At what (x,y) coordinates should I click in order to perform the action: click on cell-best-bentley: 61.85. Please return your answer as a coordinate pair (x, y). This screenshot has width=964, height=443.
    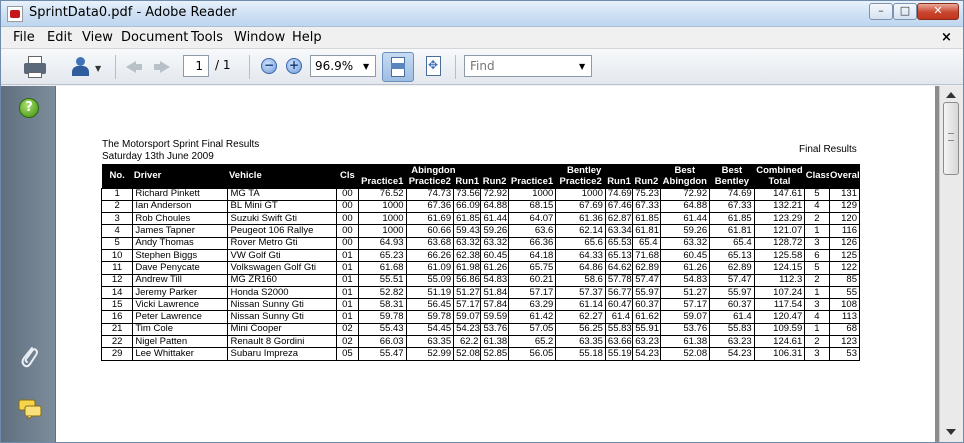
    Looking at the image, I should click on (732, 219).